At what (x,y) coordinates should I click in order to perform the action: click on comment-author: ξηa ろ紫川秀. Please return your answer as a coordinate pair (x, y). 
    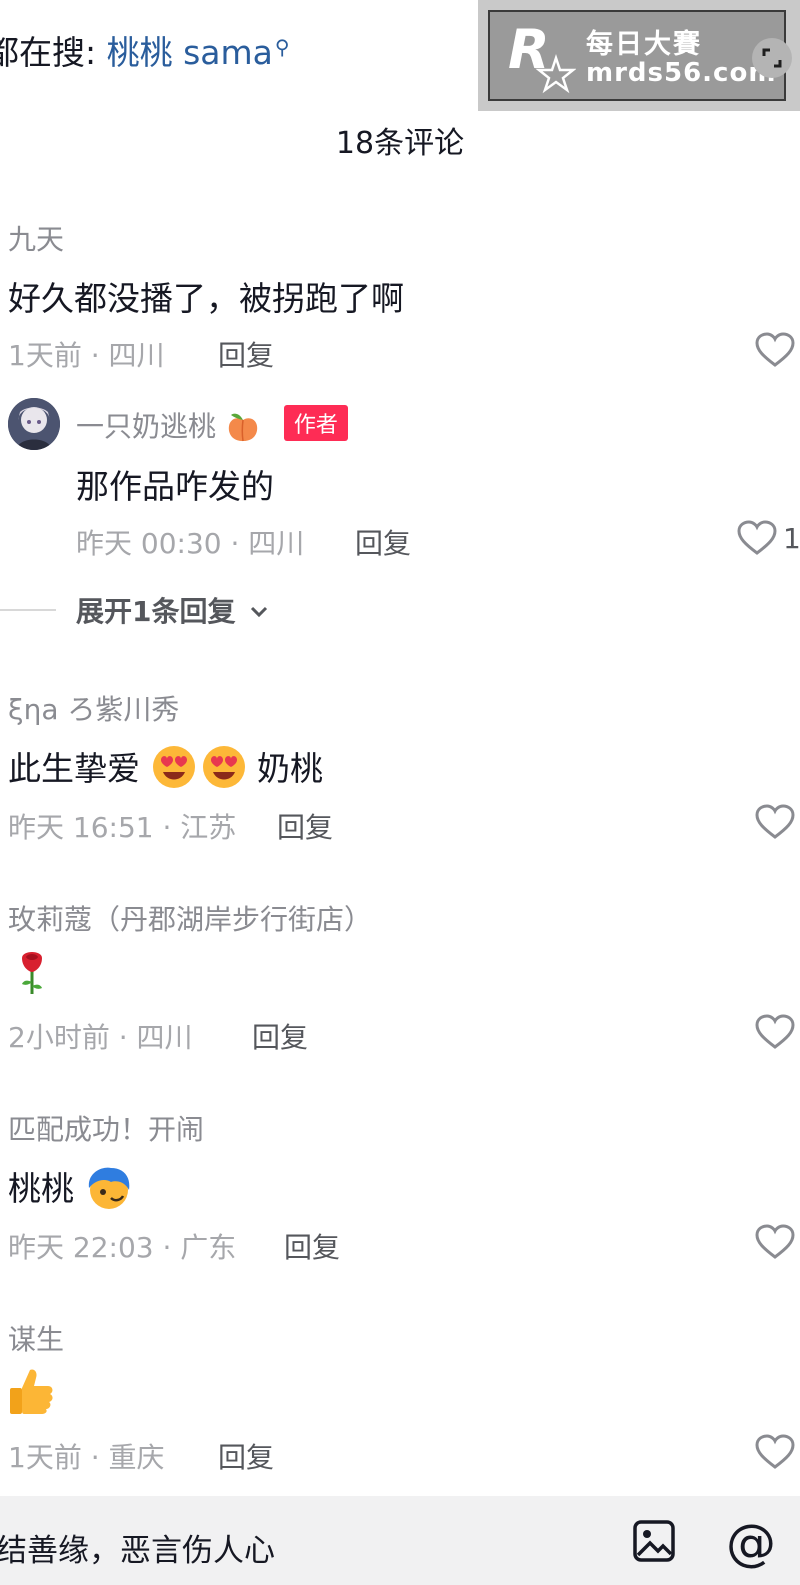
    Looking at the image, I should click on (93, 708).